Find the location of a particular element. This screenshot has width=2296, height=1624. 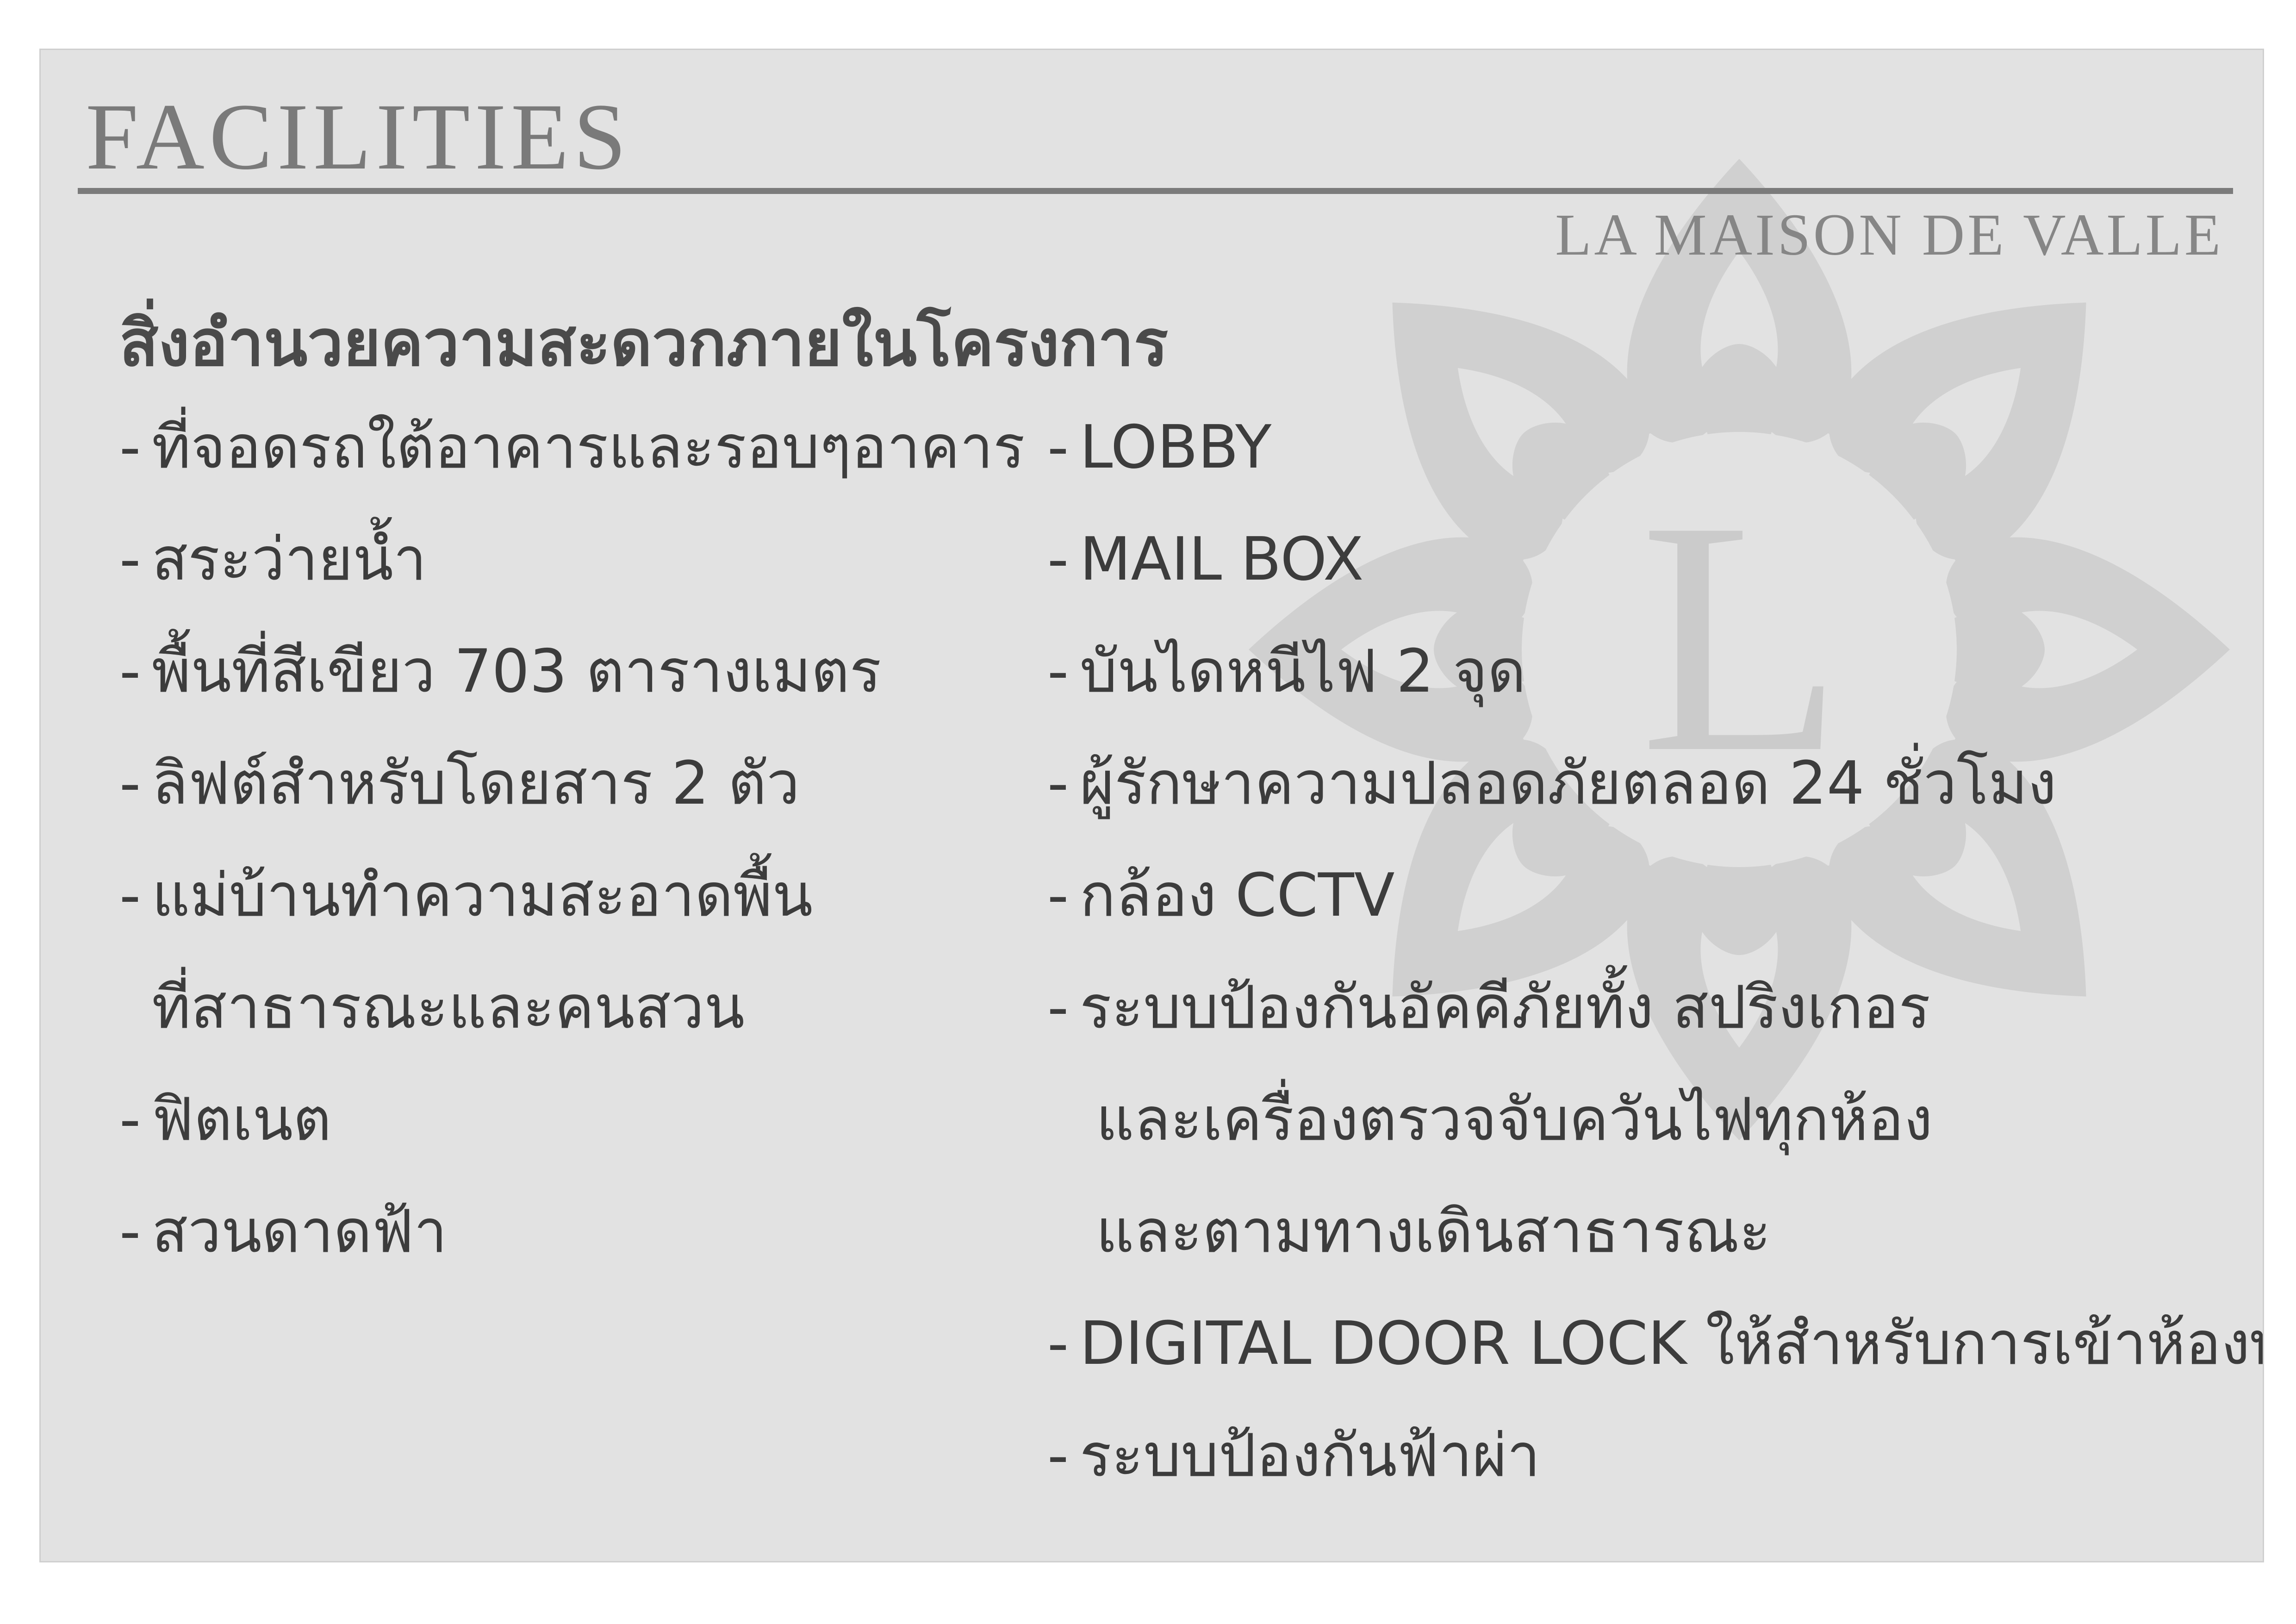

title-underline is located at coordinates (1155, 191).